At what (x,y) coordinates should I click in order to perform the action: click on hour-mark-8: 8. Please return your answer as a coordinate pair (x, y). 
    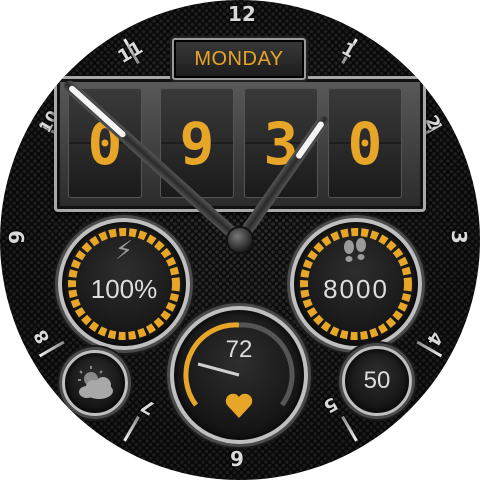
    Looking at the image, I should click on (42, 336).